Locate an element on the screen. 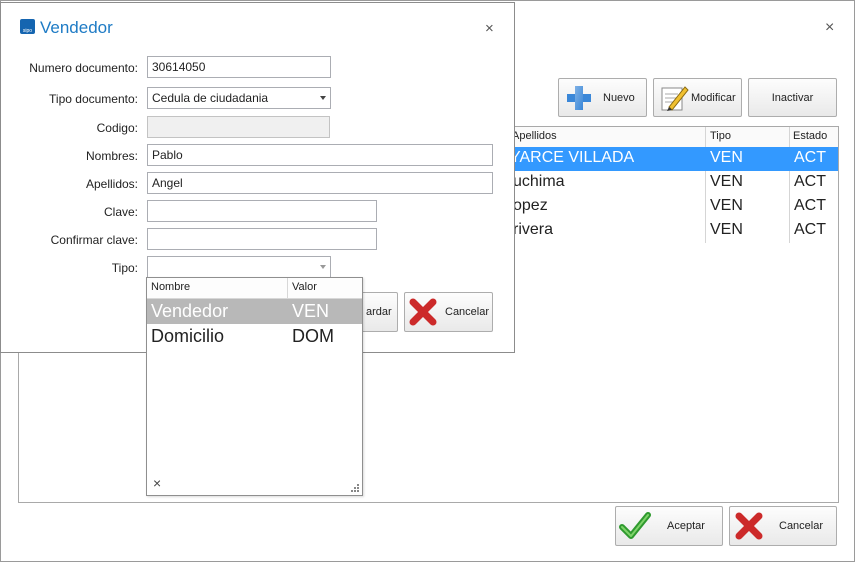  app-logo-text: sipo is located at coordinates (27, 31).